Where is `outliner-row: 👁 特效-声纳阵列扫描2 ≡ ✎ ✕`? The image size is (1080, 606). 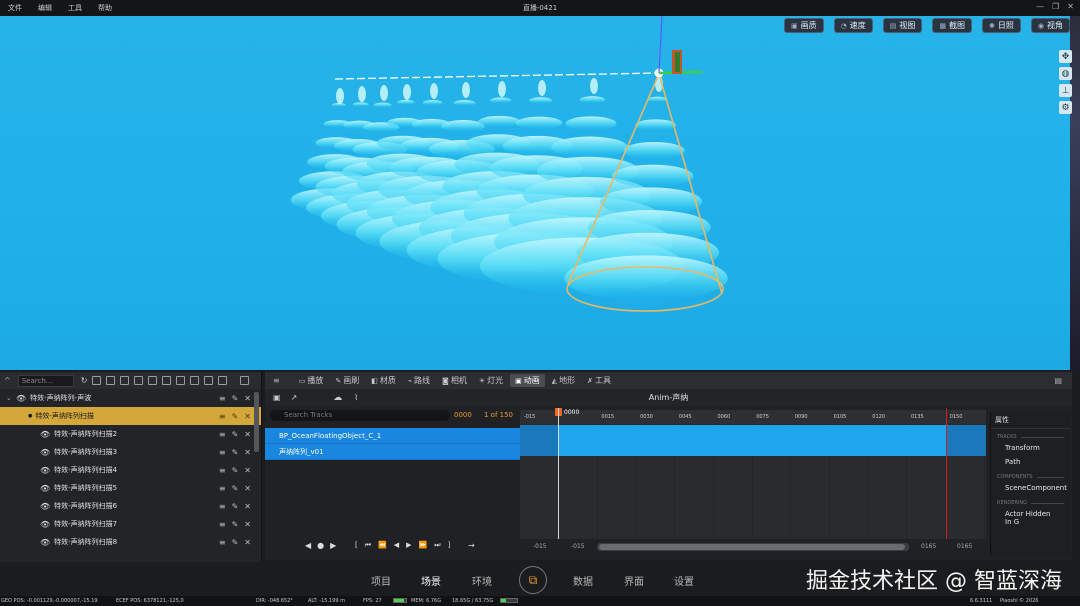
outliner-row: 👁 特效-声纳阵列扫描2 ≡ ✎ ✕ is located at coordinates (130, 434).